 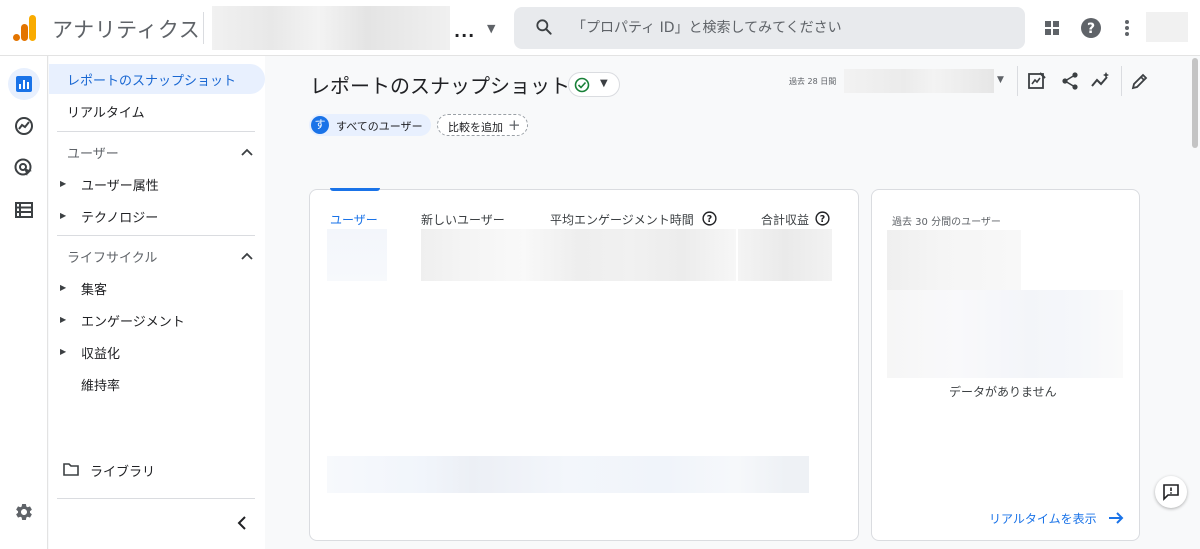 I want to click on avatar, so click(x=1167, y=27).